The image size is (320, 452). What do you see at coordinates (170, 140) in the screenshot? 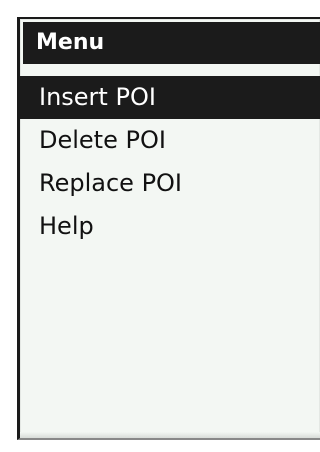
I see `menu-item-delete-poi: Delete POI` at bounding box center [170, 140].